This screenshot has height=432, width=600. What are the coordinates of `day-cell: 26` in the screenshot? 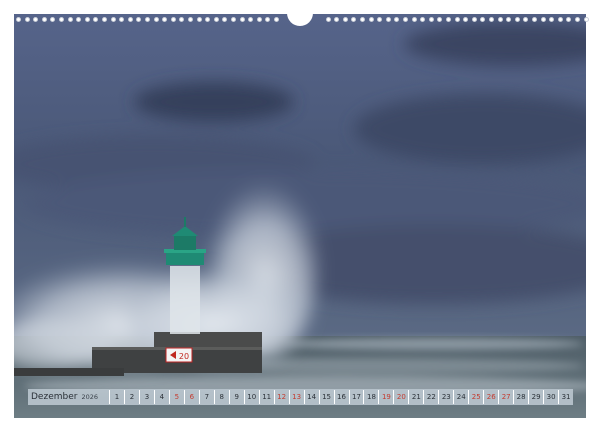 It's located at (490, 397).